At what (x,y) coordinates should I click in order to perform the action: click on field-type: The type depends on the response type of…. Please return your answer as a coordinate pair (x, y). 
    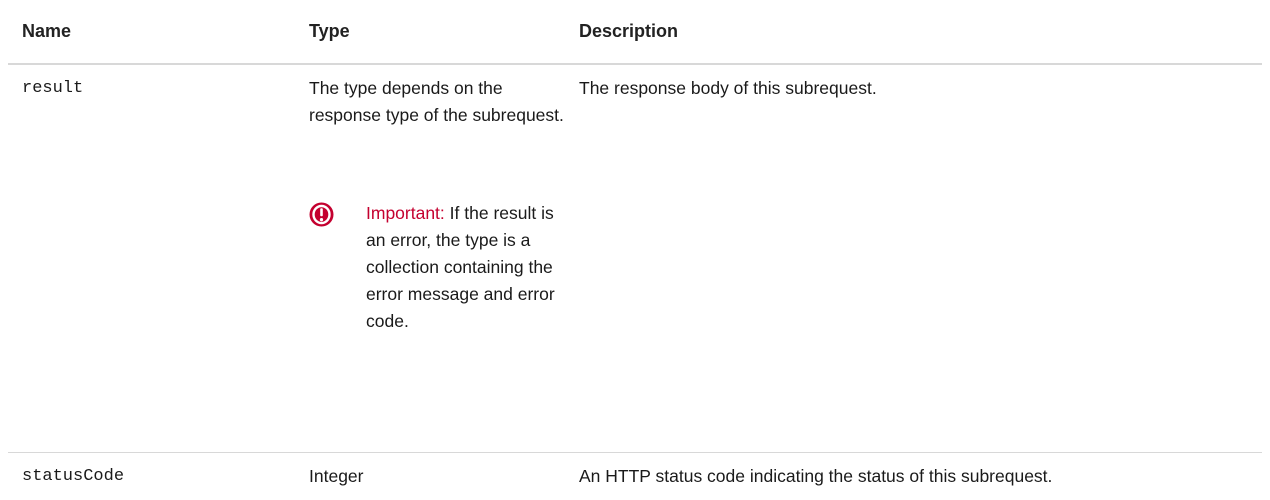
    Looking at the image, I should click on (436, 101).